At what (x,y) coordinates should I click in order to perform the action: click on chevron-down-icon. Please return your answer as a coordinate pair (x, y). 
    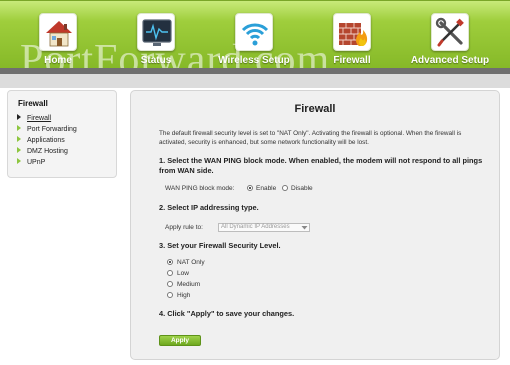
    Looking at the image, I should click on (304, 228).